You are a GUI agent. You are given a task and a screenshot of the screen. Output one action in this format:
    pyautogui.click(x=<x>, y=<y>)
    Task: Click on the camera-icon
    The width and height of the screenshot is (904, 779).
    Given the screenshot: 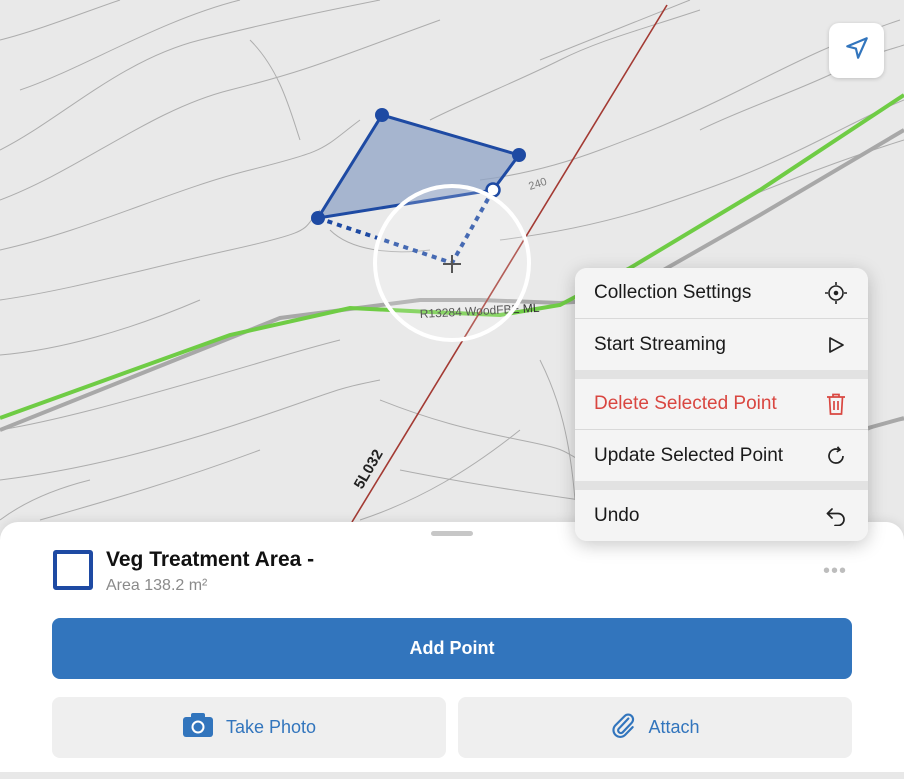 What is the action you would take?
    pyautogui.click(x=198, y=727)
    